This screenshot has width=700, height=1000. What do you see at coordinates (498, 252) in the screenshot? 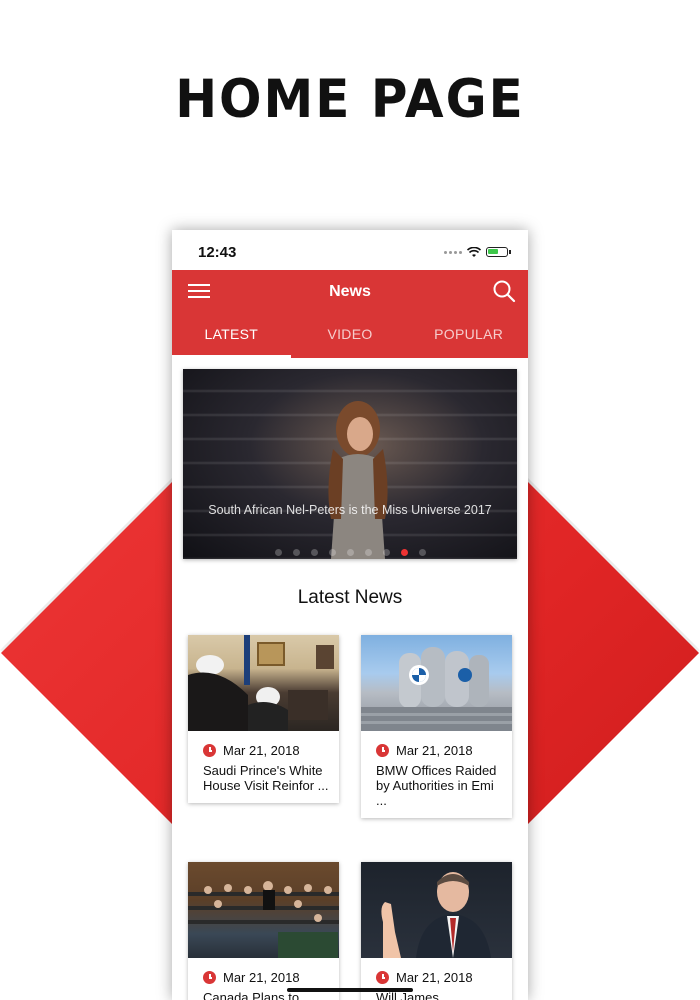
I see `battery-icon` at bounding box center [498, 252].